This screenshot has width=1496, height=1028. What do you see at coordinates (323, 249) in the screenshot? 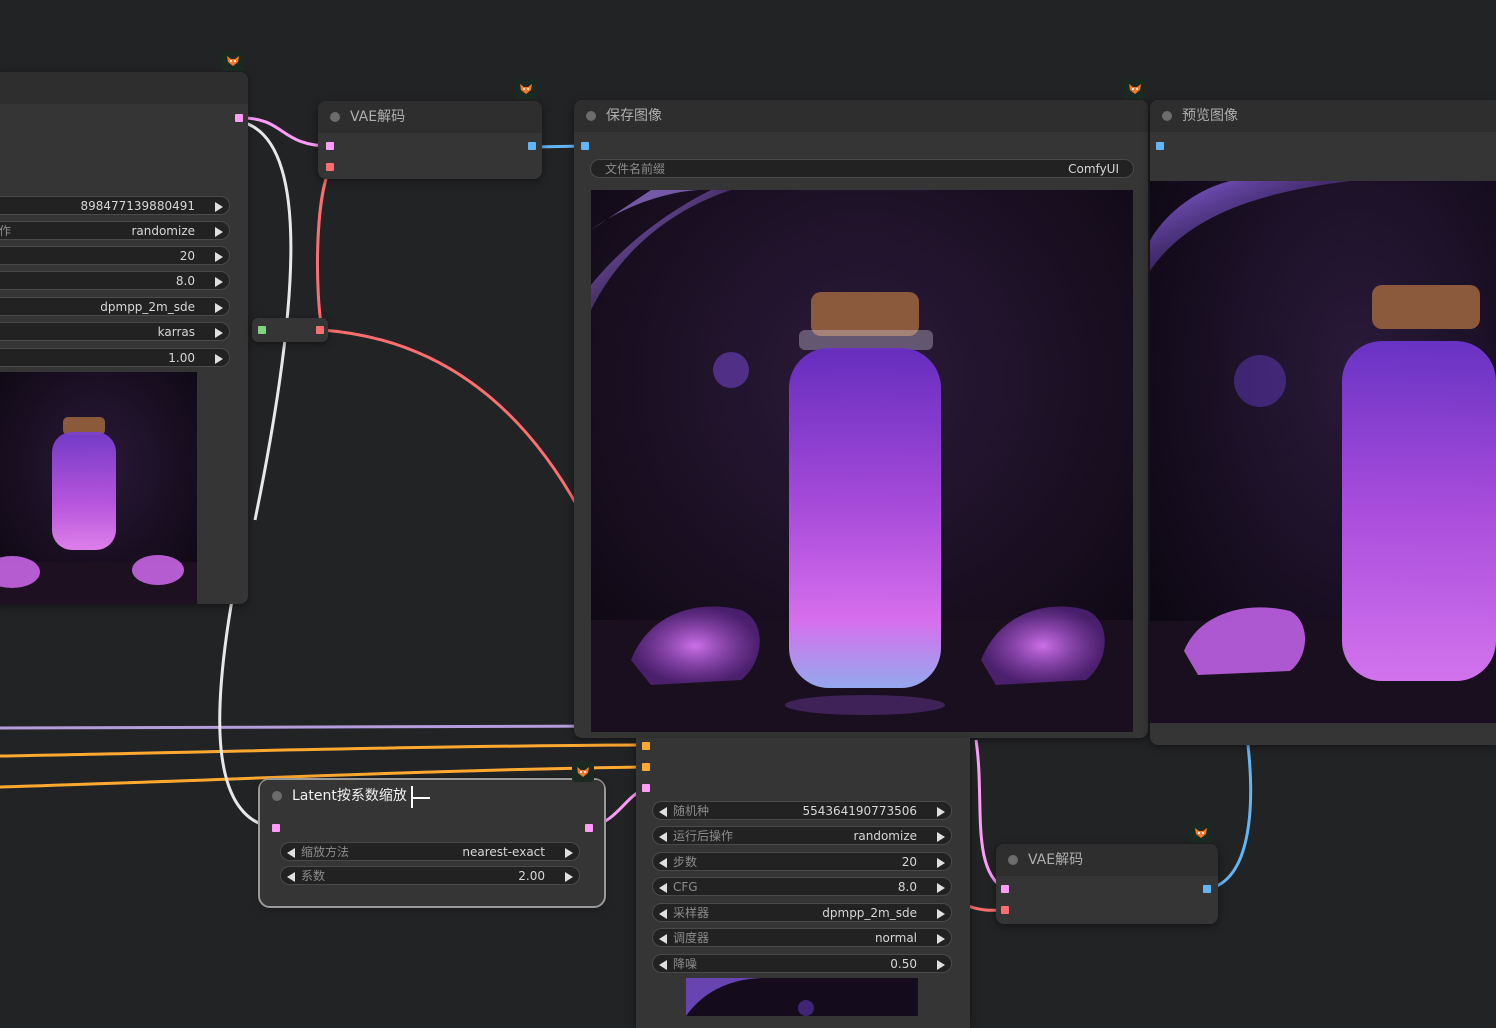
I see `link-vae-top` at bounding box center [323, 249].